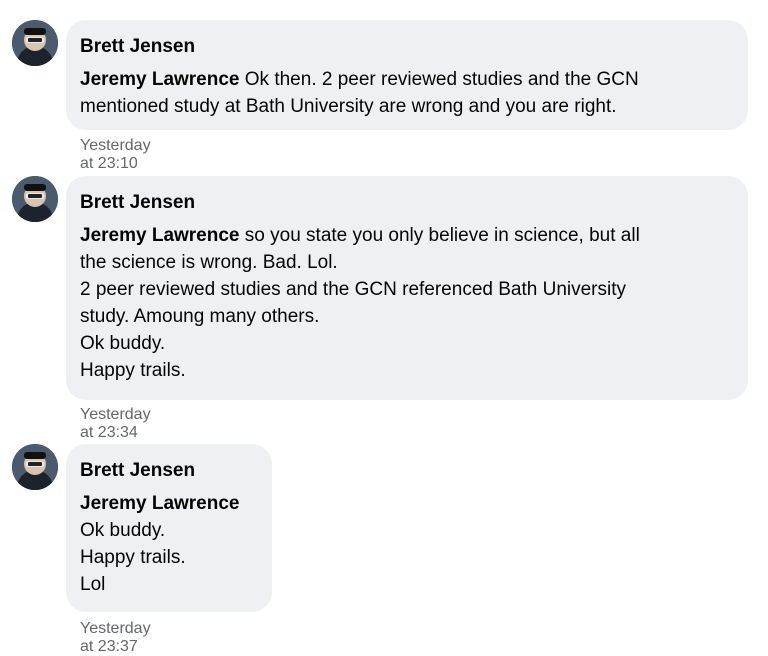 This screenshot has height=656, width=768. I want to click on comment-line: the science is wrong. Bad. Lol., so click(209, 262).